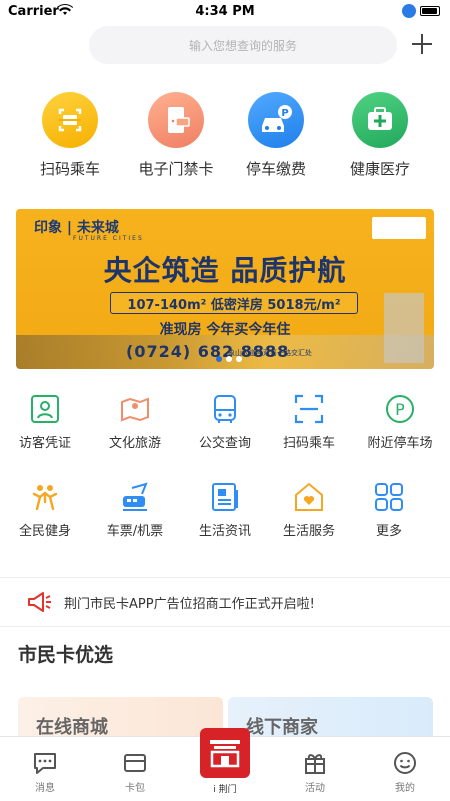 The width and height of the screenshot is (450, 801). I want to click on grid-item-fitness: 全民健身, so click(45, 509).